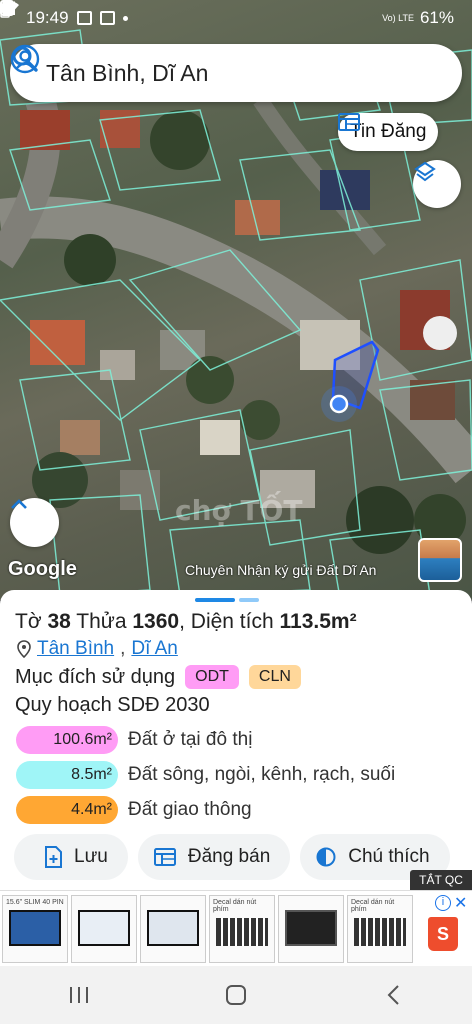  I want to click on close-ads-button: TẮT QC, so click(441, 880).